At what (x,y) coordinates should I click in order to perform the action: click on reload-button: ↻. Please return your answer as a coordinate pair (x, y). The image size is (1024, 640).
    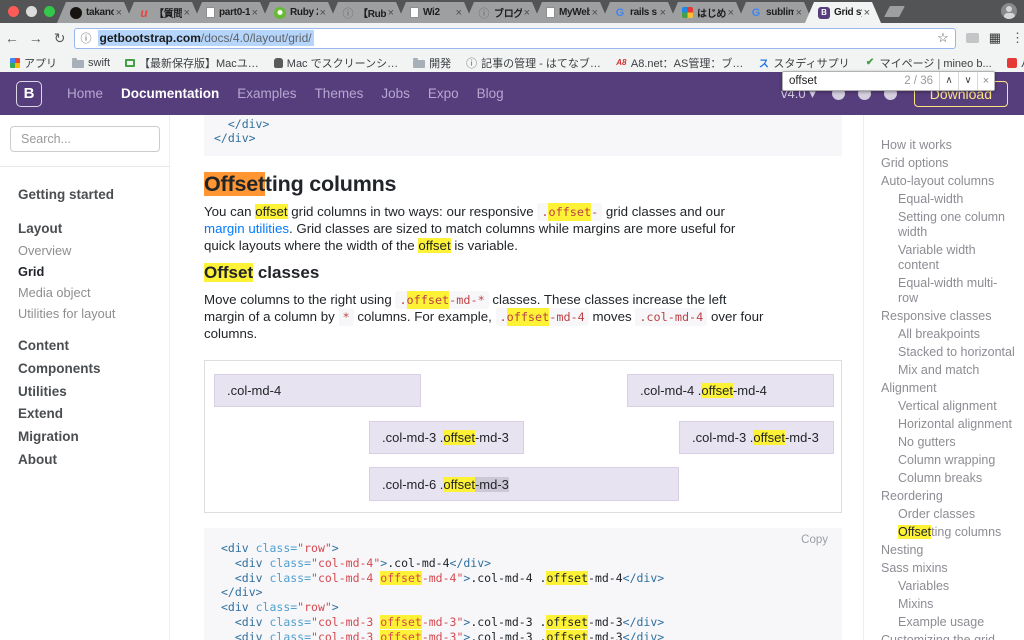
    Looking at the image, I should click on (60, 38).